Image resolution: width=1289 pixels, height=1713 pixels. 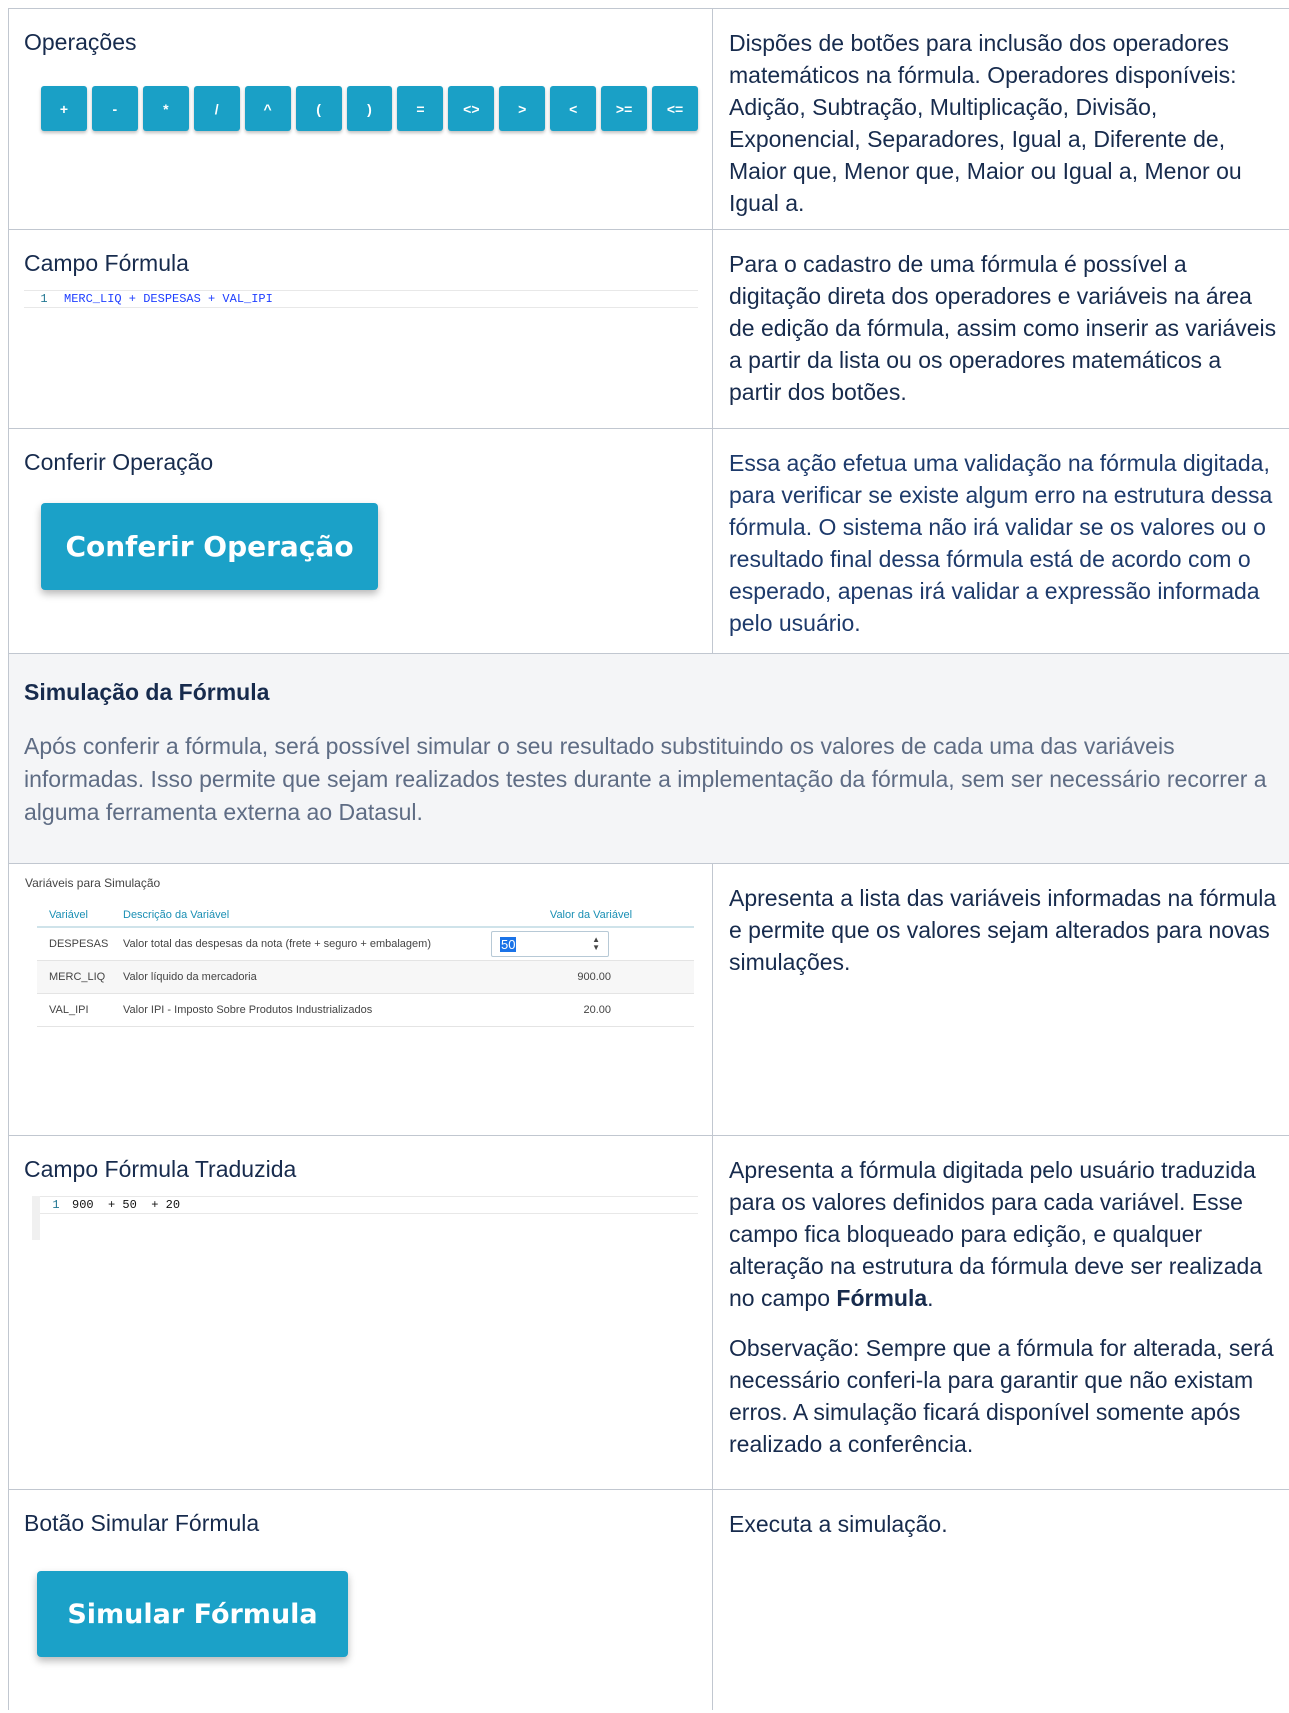 I want to click on op-equal-button: =, so click(x=420, y=108).